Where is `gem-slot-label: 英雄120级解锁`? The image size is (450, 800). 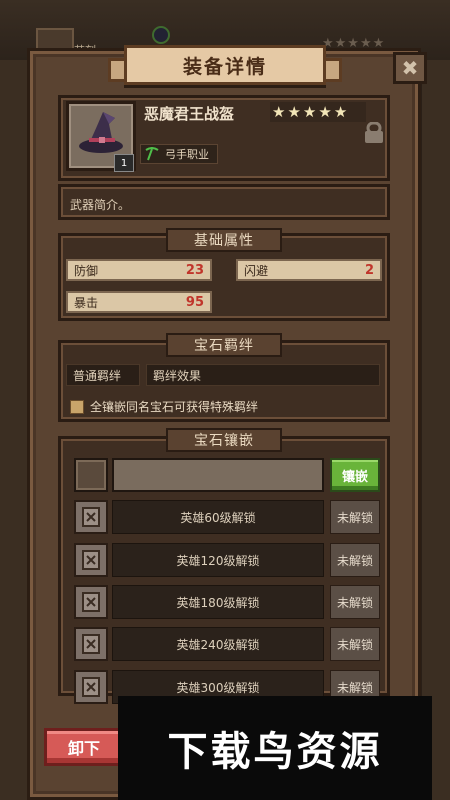 gem-slot-label: 英雄120级解锁 is located at coordinates (218, 560).